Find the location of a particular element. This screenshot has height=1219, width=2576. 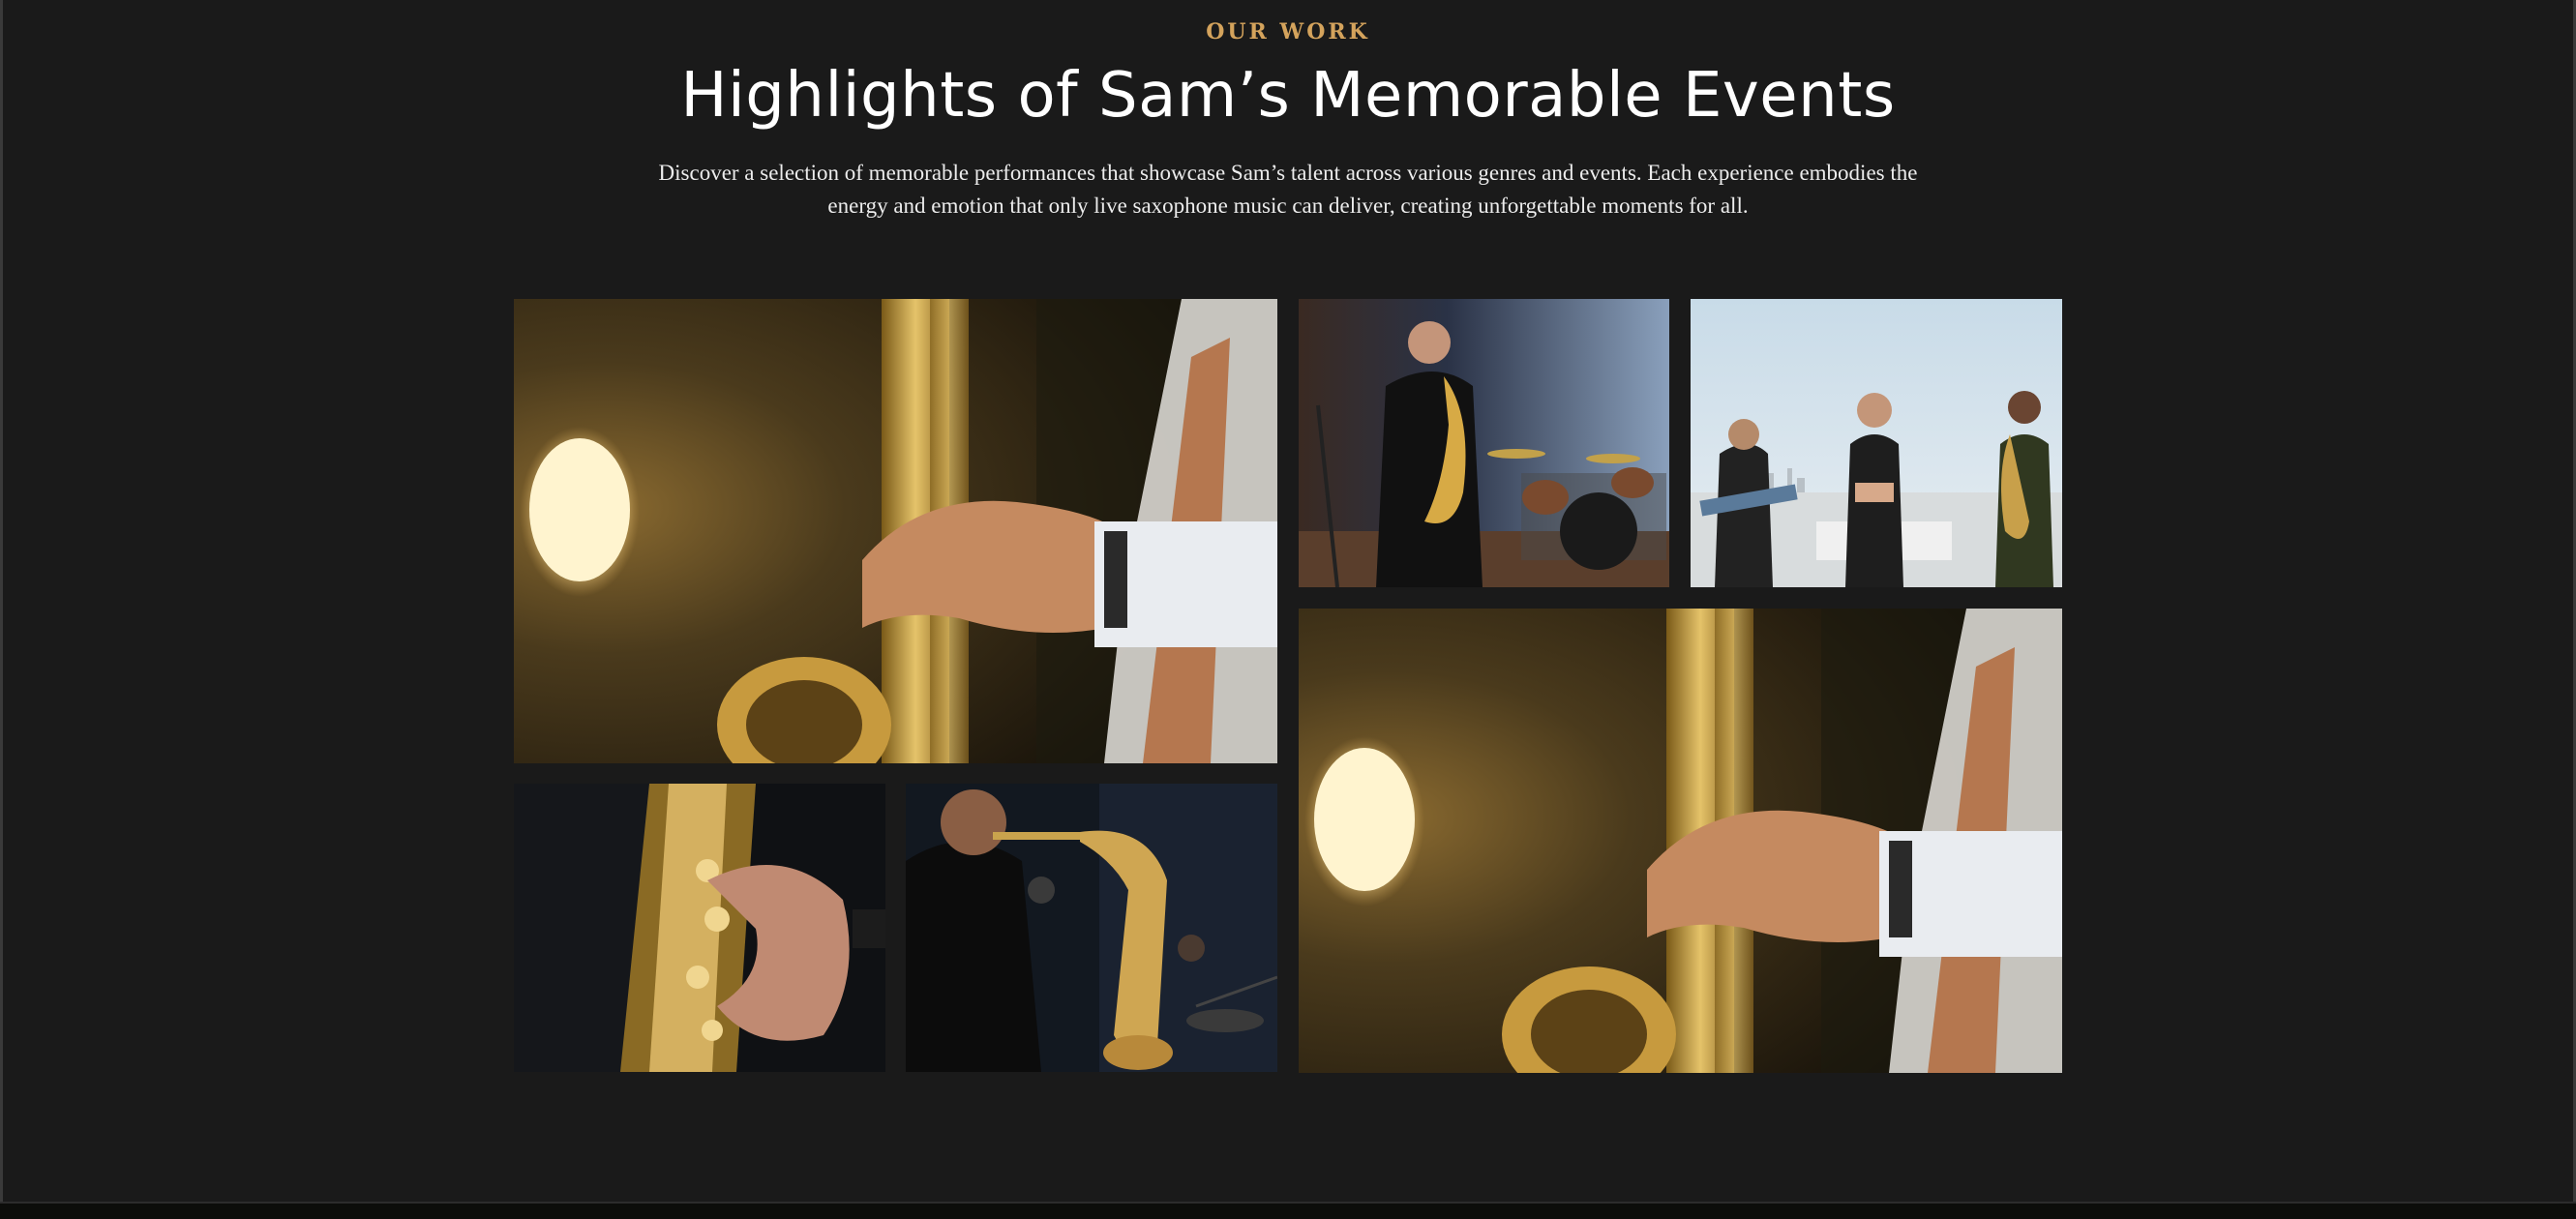

footer-edge is located at coordinates (1288, 1211).